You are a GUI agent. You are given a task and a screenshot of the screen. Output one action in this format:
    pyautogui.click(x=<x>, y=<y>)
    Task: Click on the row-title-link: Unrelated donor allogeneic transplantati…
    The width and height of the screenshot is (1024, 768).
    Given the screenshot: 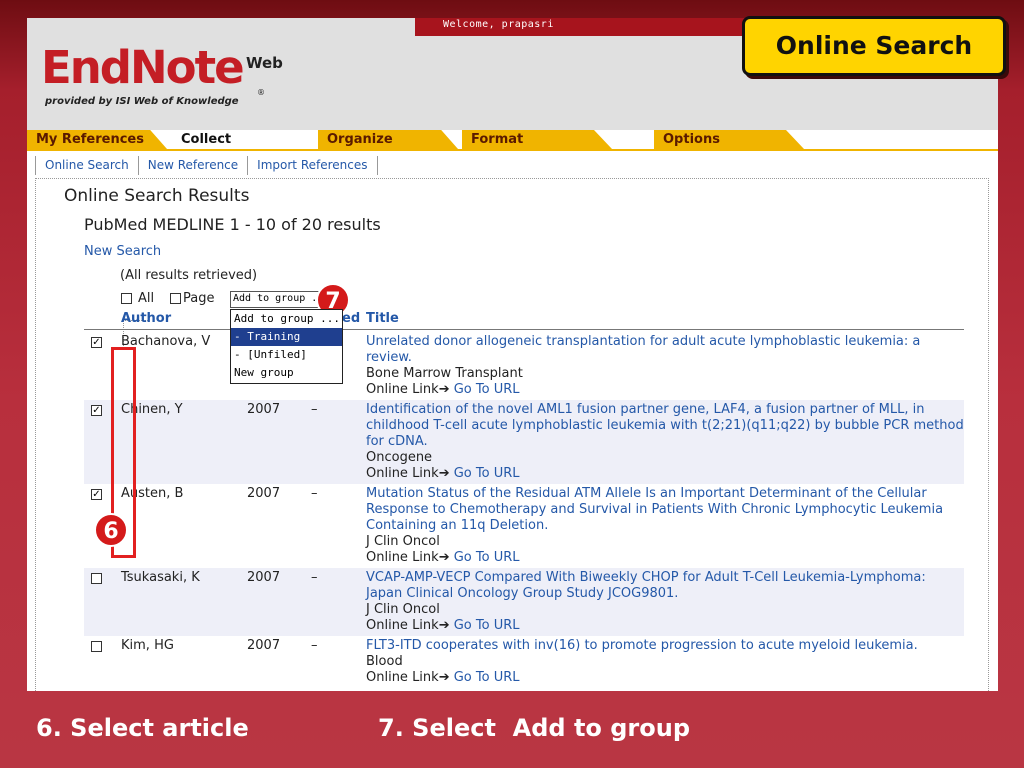 What is the action you would take?
    pyautogui.click(x=666, y=350)
    